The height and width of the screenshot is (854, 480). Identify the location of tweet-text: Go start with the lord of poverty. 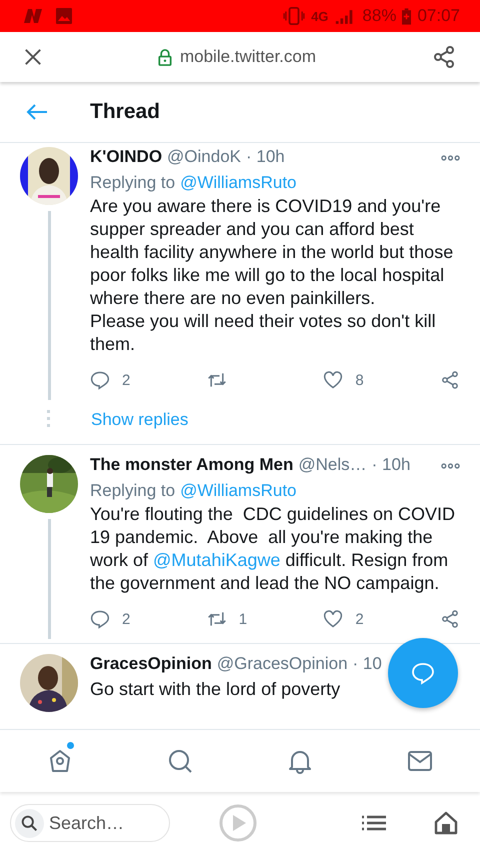
(215, 689).